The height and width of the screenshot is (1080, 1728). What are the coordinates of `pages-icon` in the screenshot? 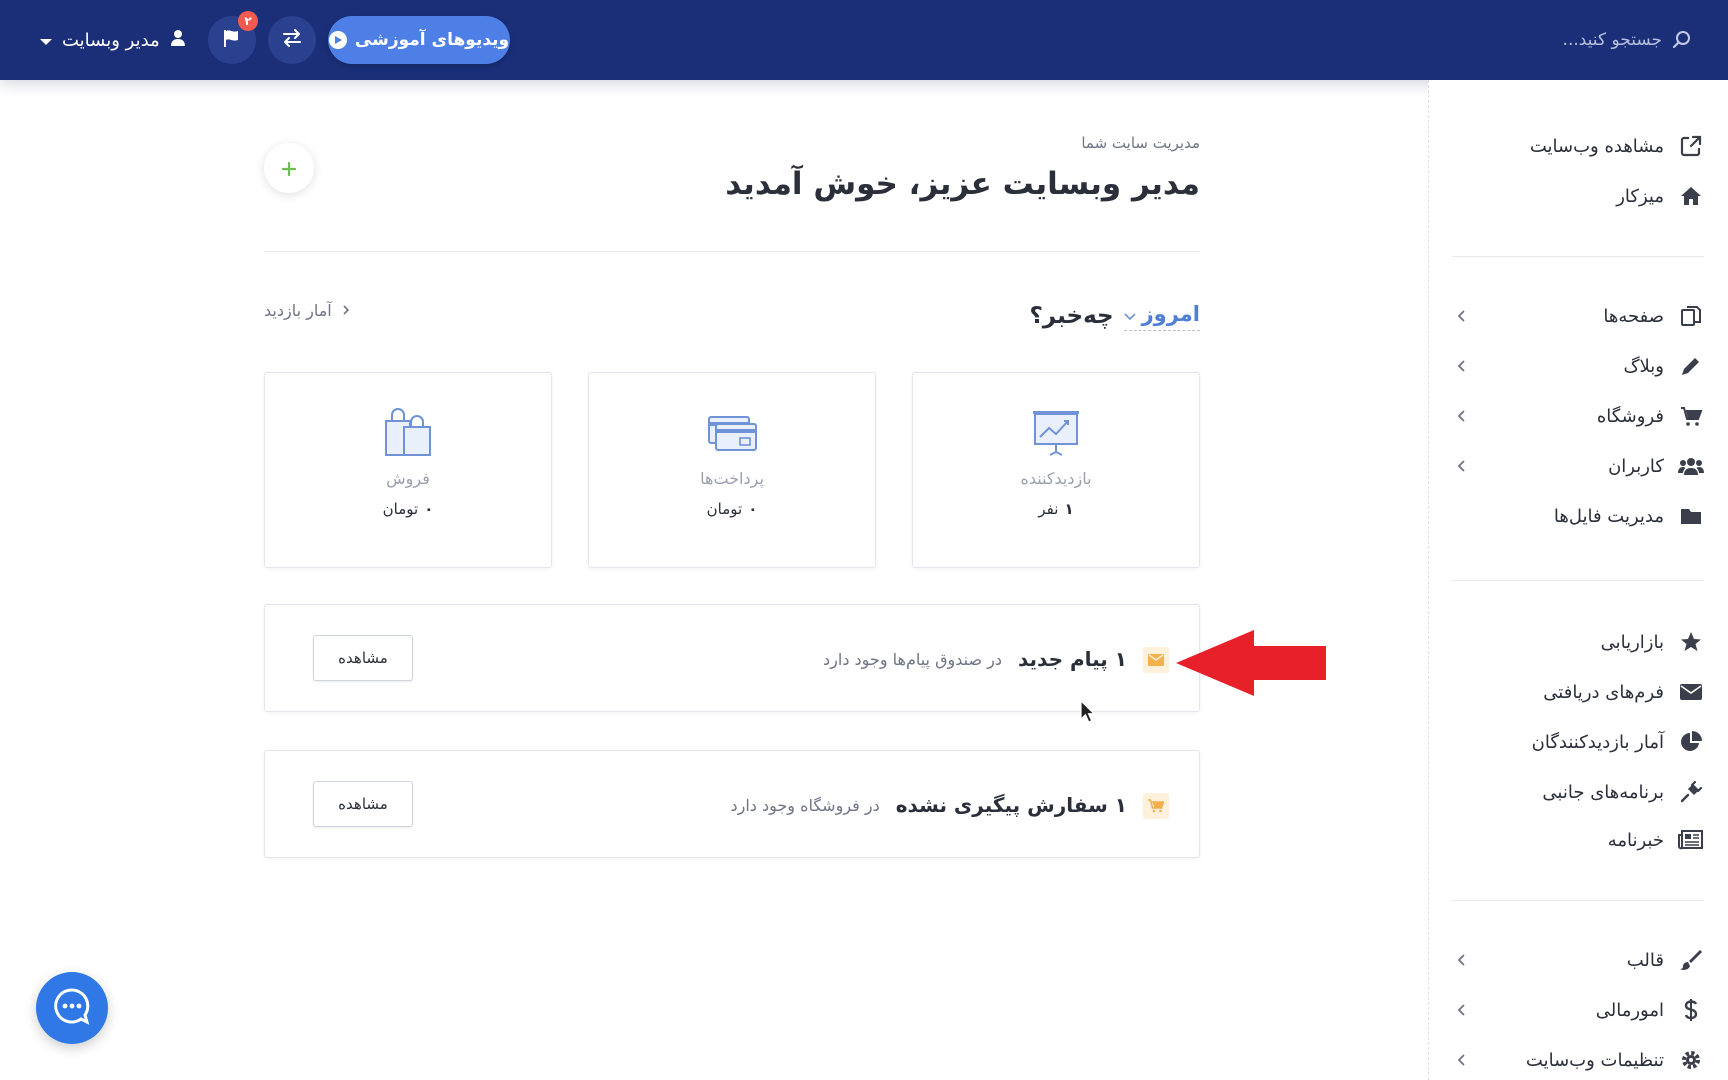 It's located at (1691, 316).